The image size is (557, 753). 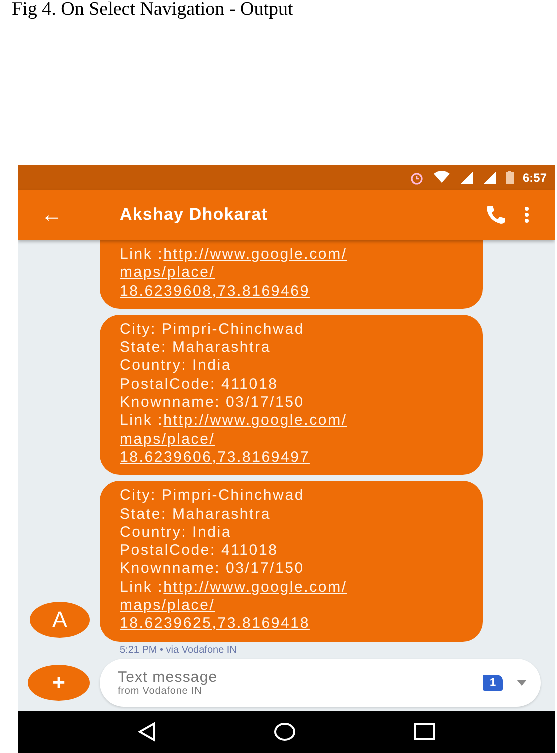 I want to click on map-link: Link :http://www.google.com/ maps/place/ 18.6239625,73.8169418, so click(x=291, y=606).